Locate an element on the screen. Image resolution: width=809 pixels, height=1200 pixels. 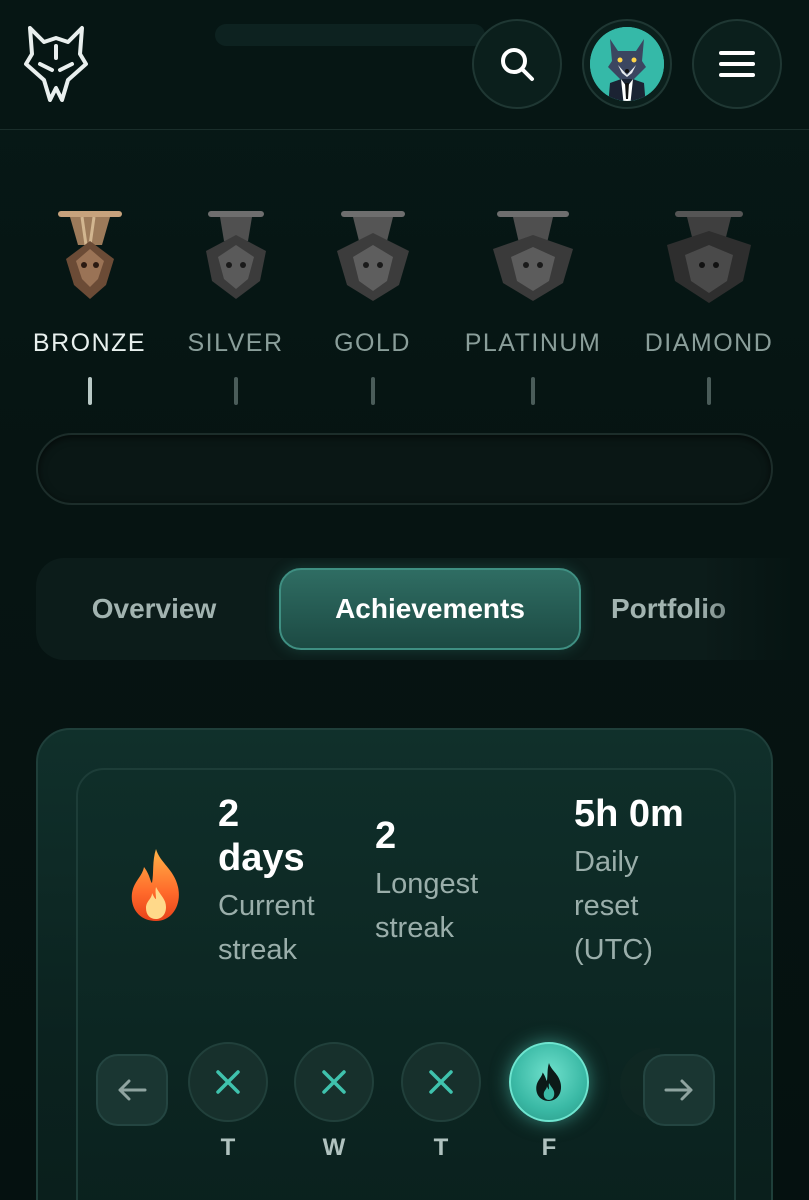
caption-line: Daily is located at coordinates (606, 862).